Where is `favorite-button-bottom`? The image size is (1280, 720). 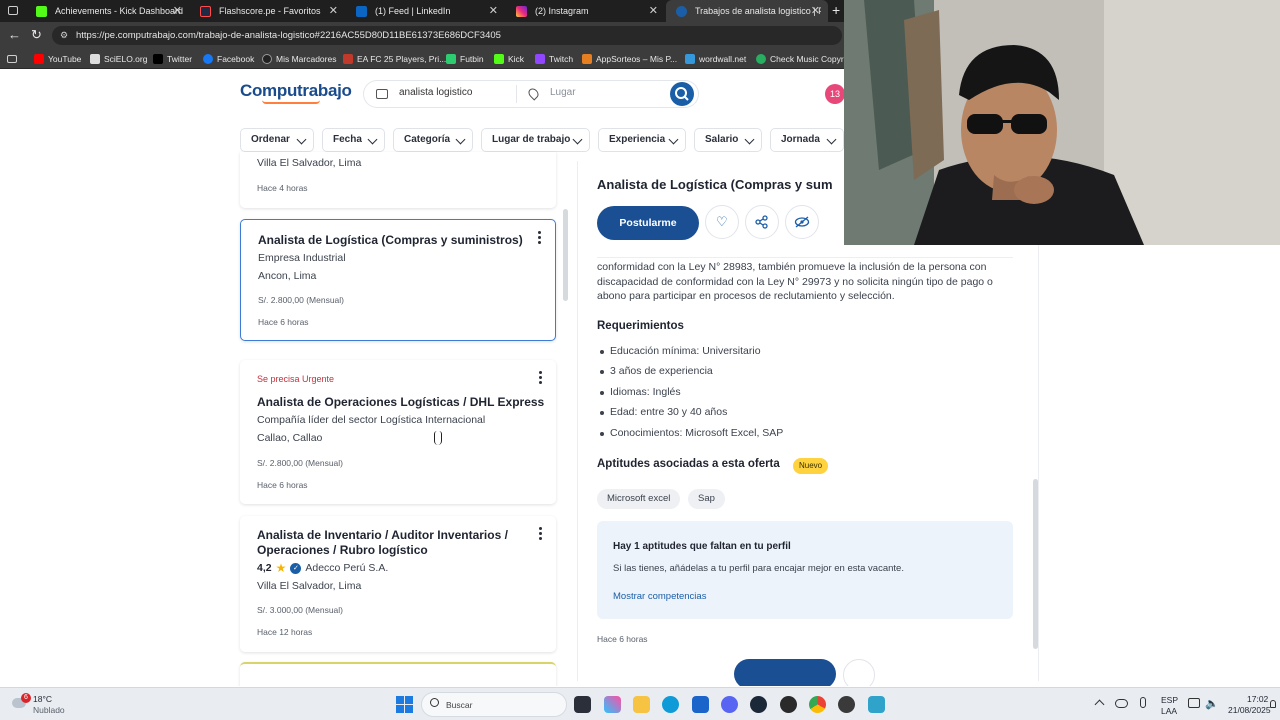 favorite-button-bottom is located at coordinates (859, 672).